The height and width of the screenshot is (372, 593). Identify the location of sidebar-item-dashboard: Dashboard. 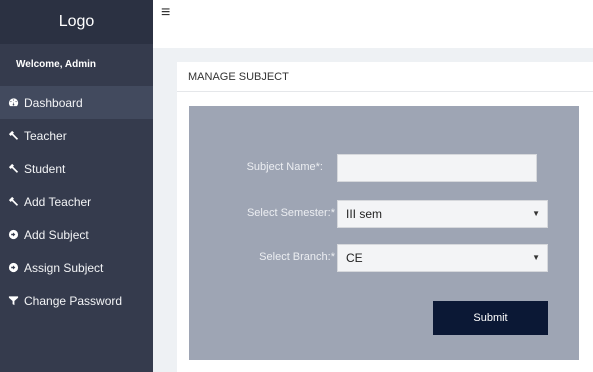
(76, 102).